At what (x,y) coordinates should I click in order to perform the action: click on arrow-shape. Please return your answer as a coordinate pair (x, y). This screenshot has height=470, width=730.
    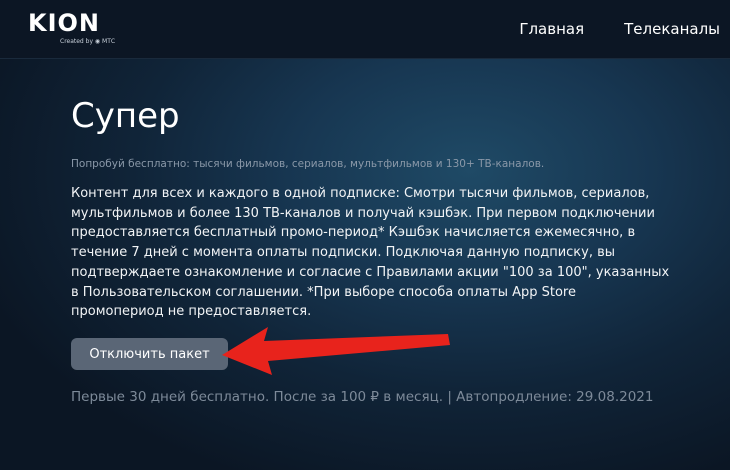
    Looking at the image, I should click on (336, 351).